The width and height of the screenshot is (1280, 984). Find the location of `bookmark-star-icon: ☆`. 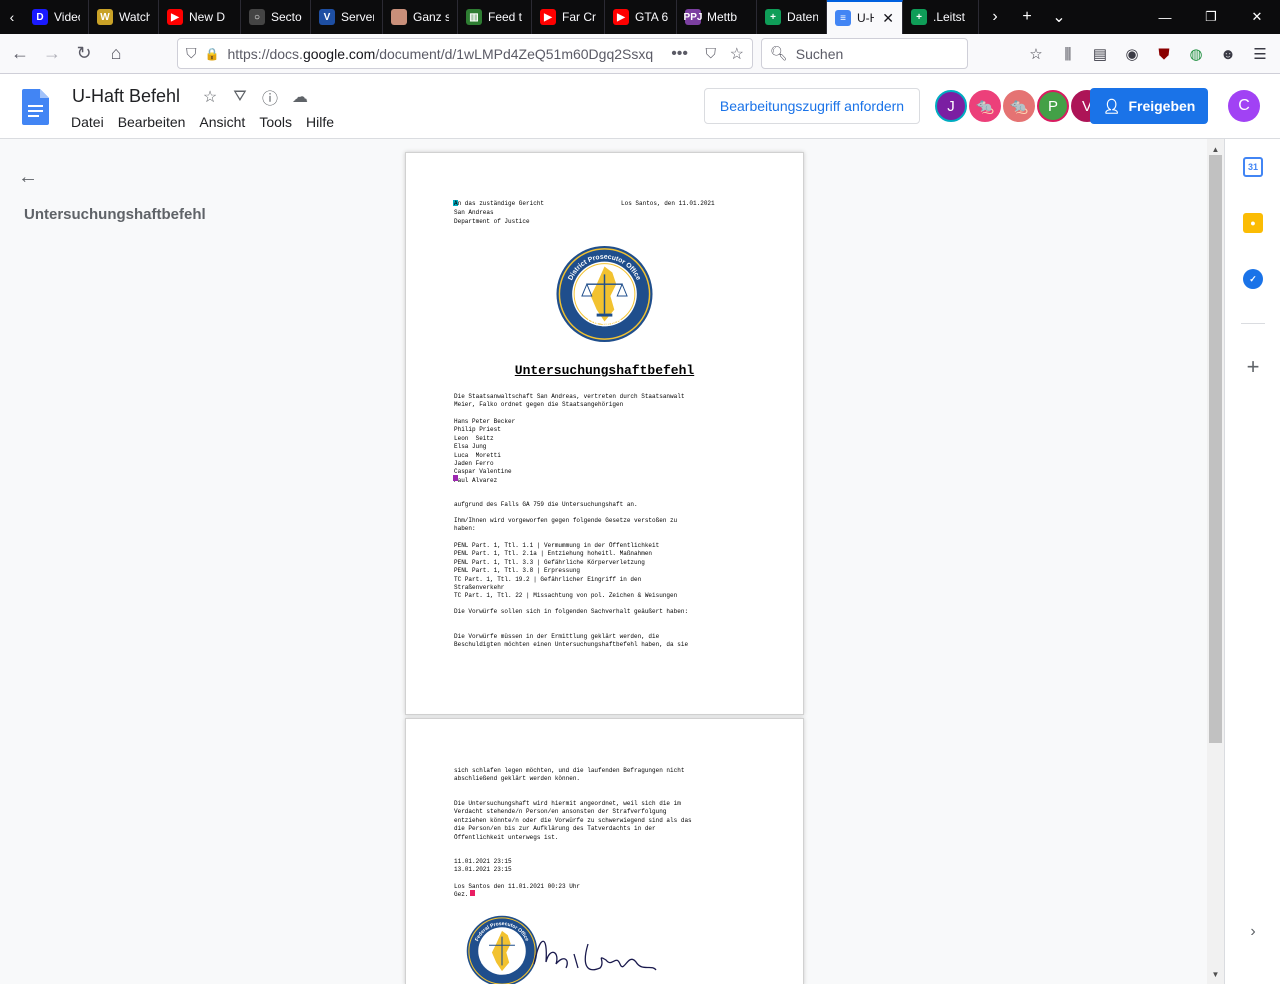

bookmark-star-icon: ☆ is located at coordinates (737, 54).